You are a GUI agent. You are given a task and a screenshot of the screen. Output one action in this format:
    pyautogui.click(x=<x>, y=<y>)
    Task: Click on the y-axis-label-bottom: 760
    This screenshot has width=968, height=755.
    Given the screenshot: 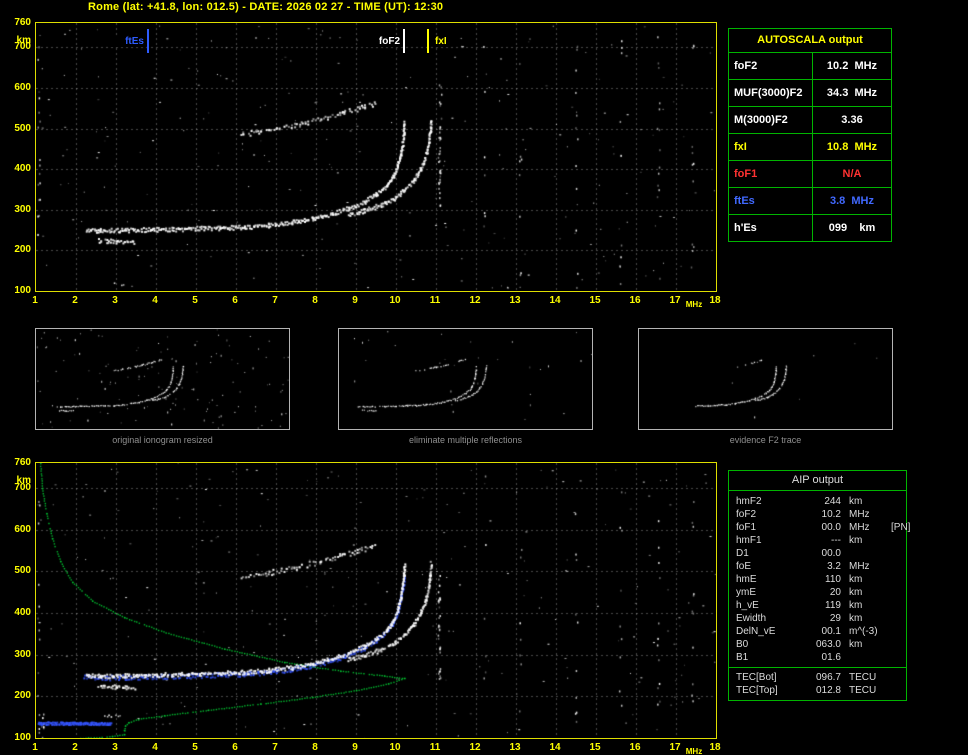 What is the action you would take?
    pyautogui.click(x=22, y=462)
    